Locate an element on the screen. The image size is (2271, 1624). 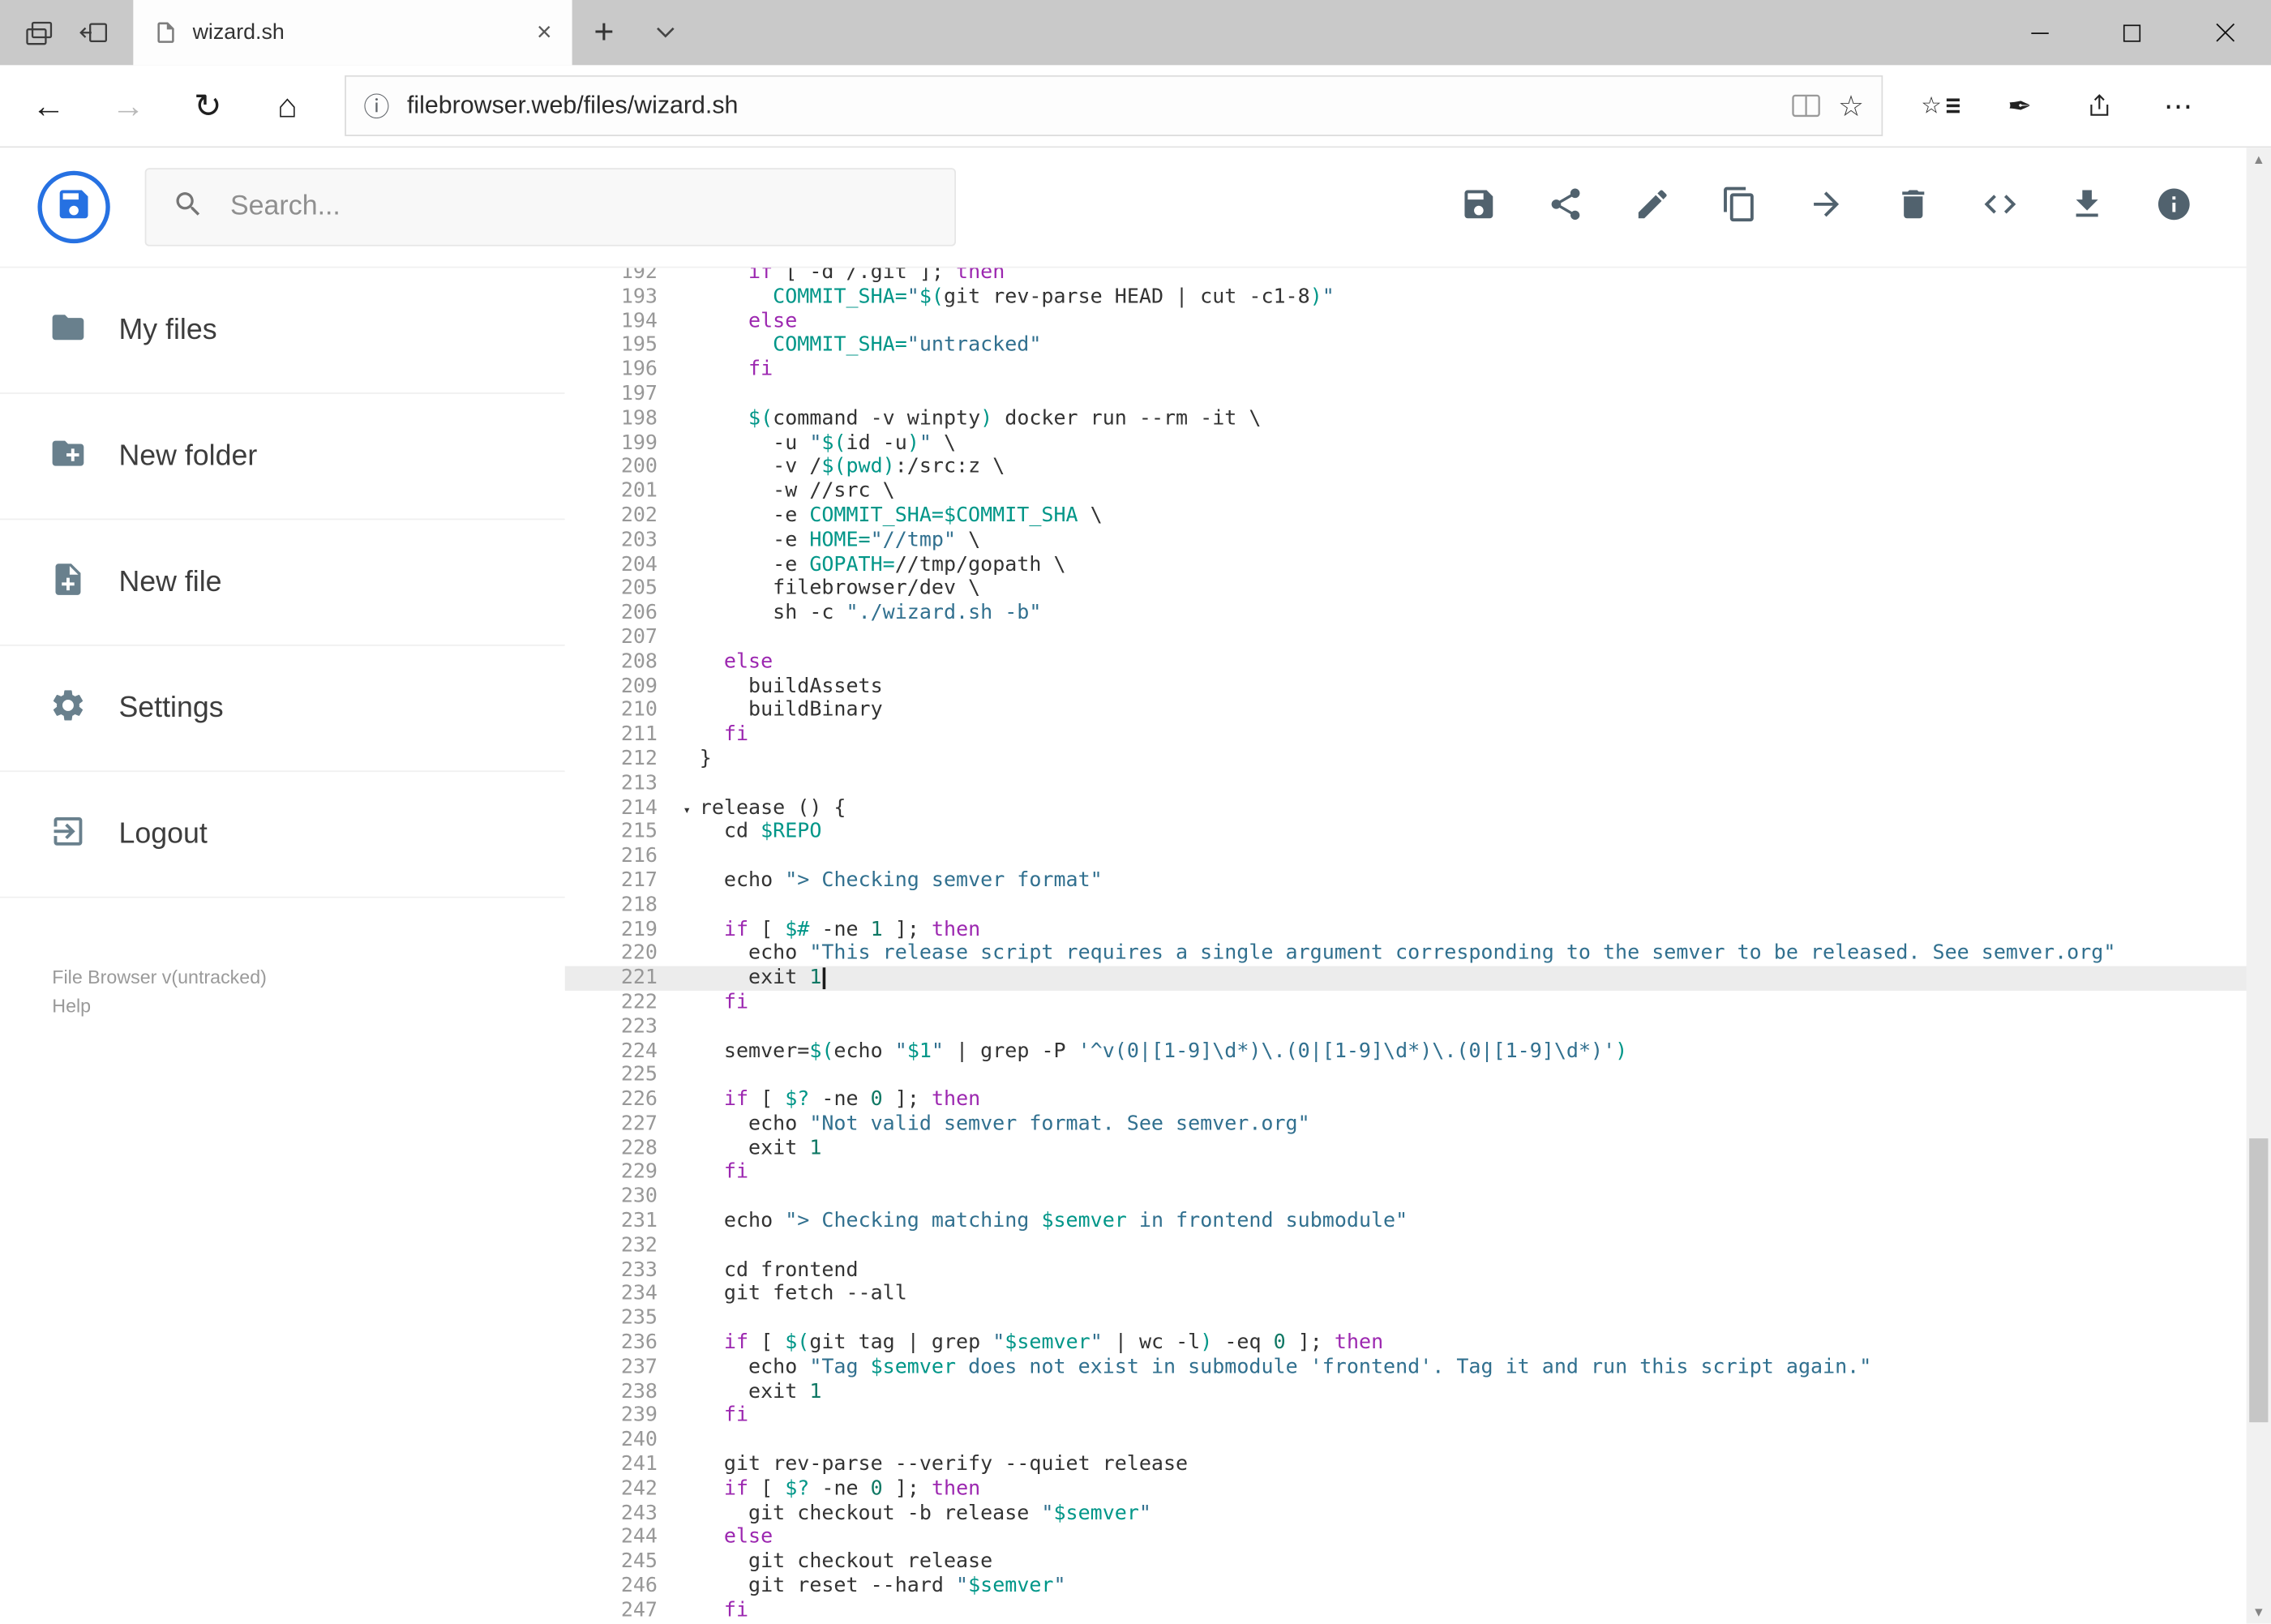
tab-list-chevron-icon is located at coordinates (665, 33).